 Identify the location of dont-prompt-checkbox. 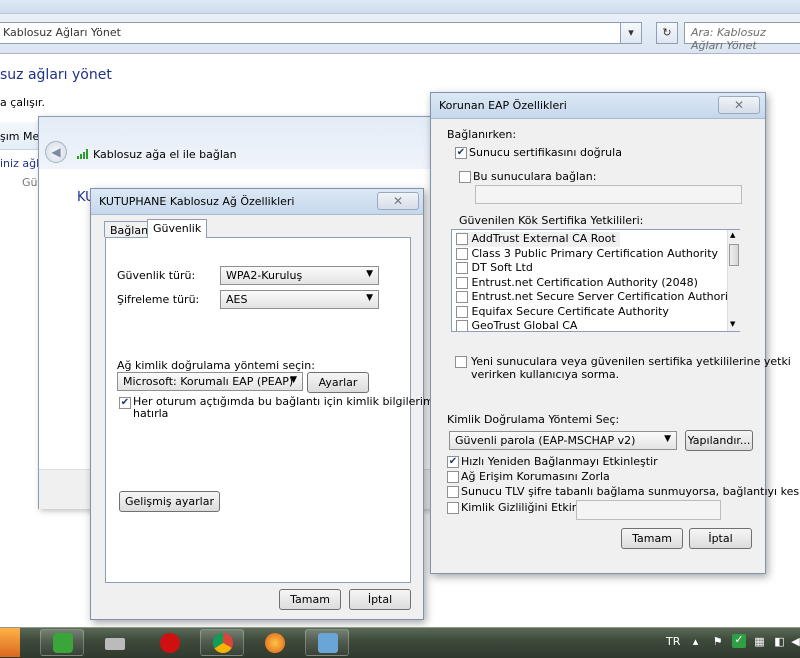
(461, 361).